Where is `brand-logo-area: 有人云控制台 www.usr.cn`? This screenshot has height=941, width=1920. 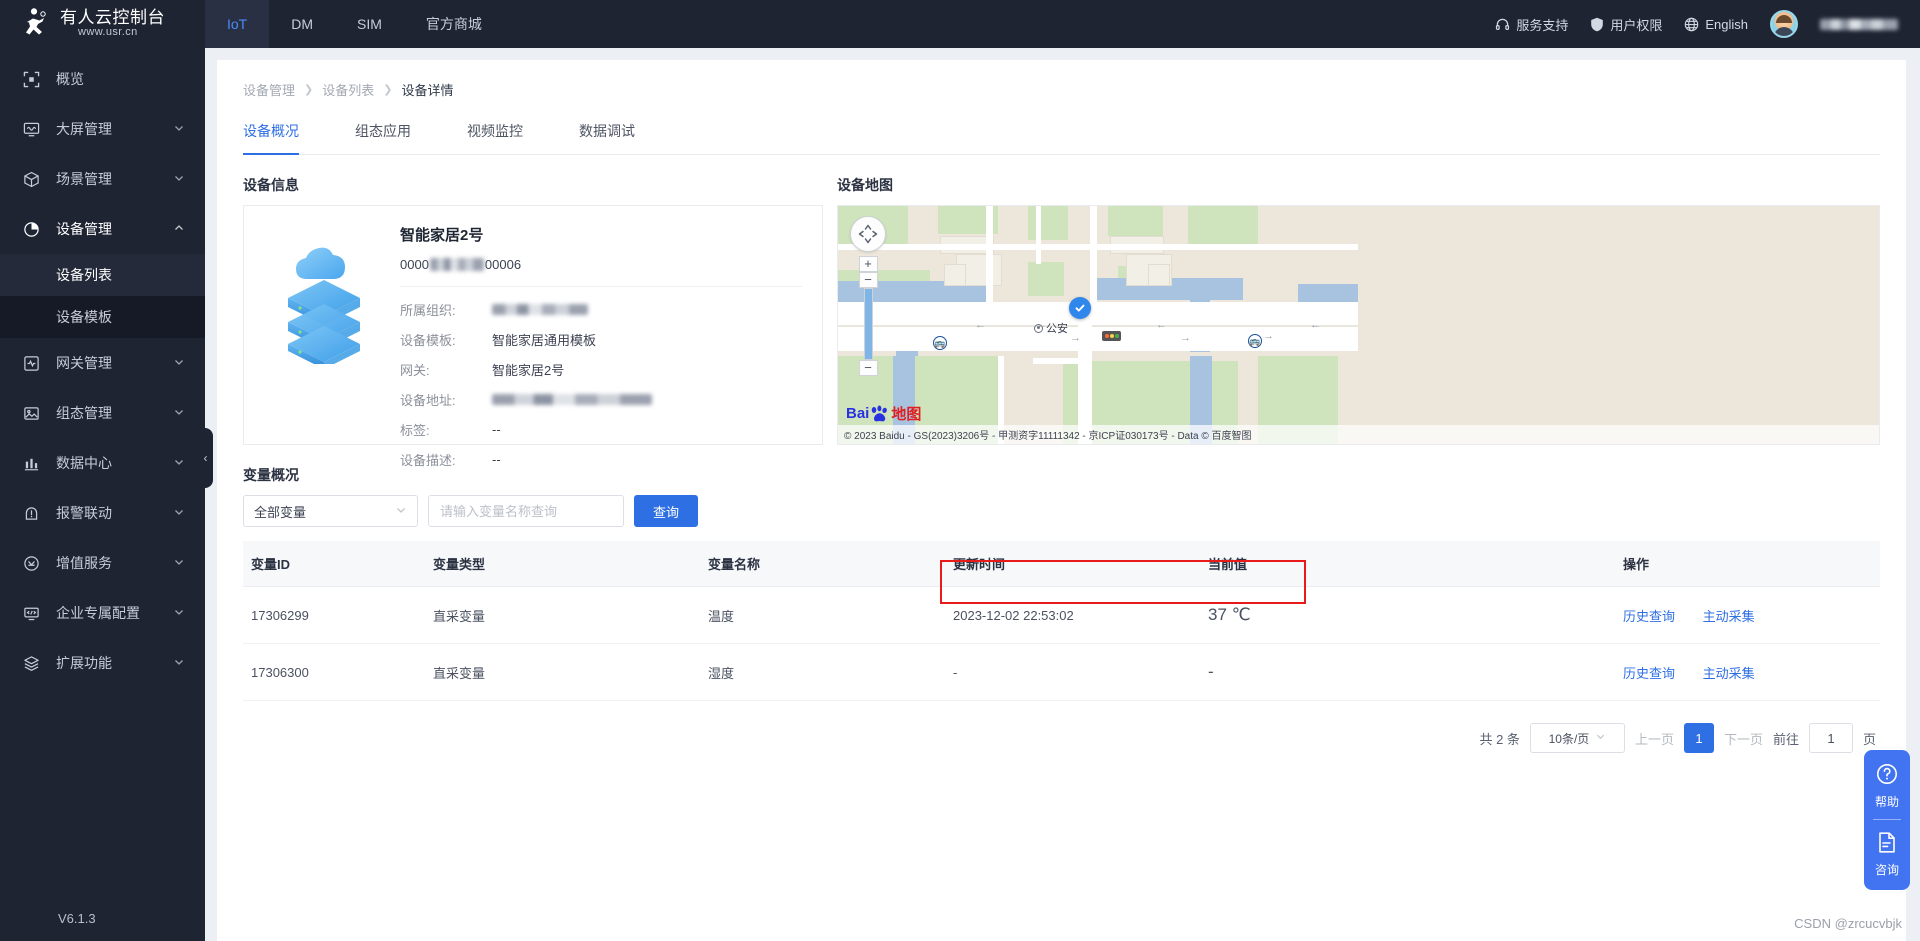 brand-logo-area: 有人云控制台 www.usr.cn is located at coordinates (102, 24).